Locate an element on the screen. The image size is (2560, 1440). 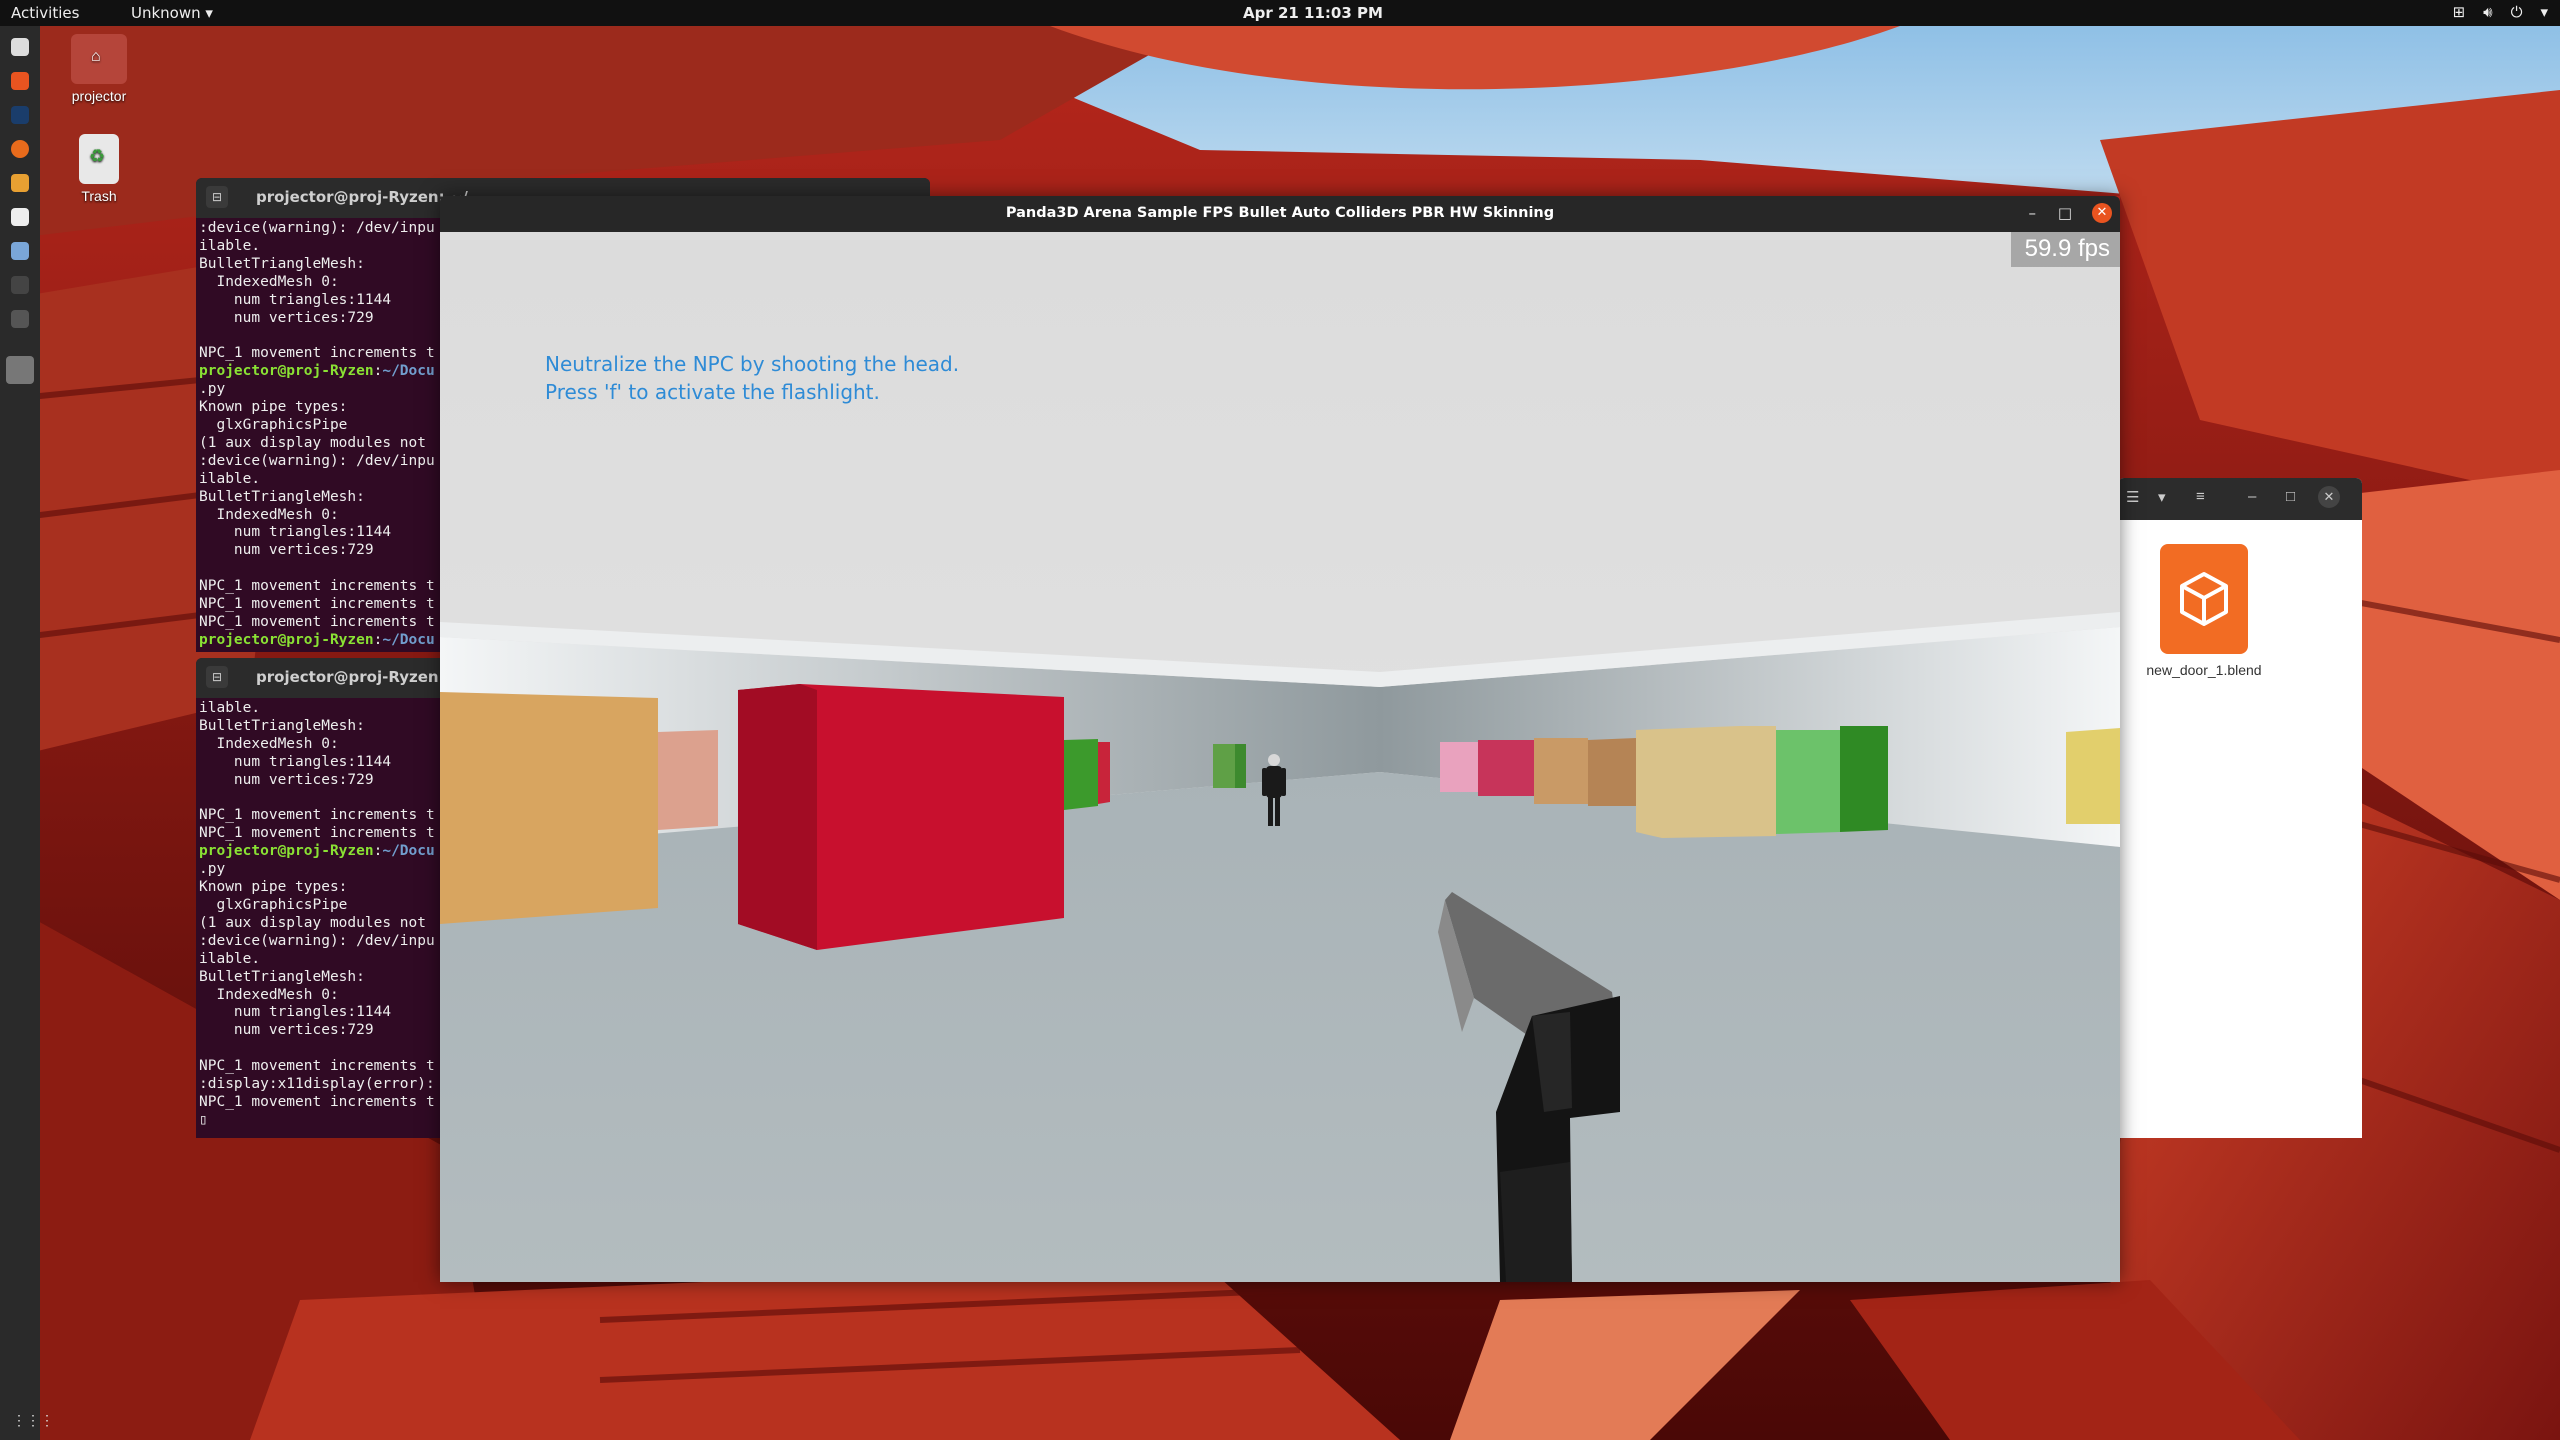
hint-text-2: Press 'f' to activate the flashlight. is located at coordinates (712, 392).